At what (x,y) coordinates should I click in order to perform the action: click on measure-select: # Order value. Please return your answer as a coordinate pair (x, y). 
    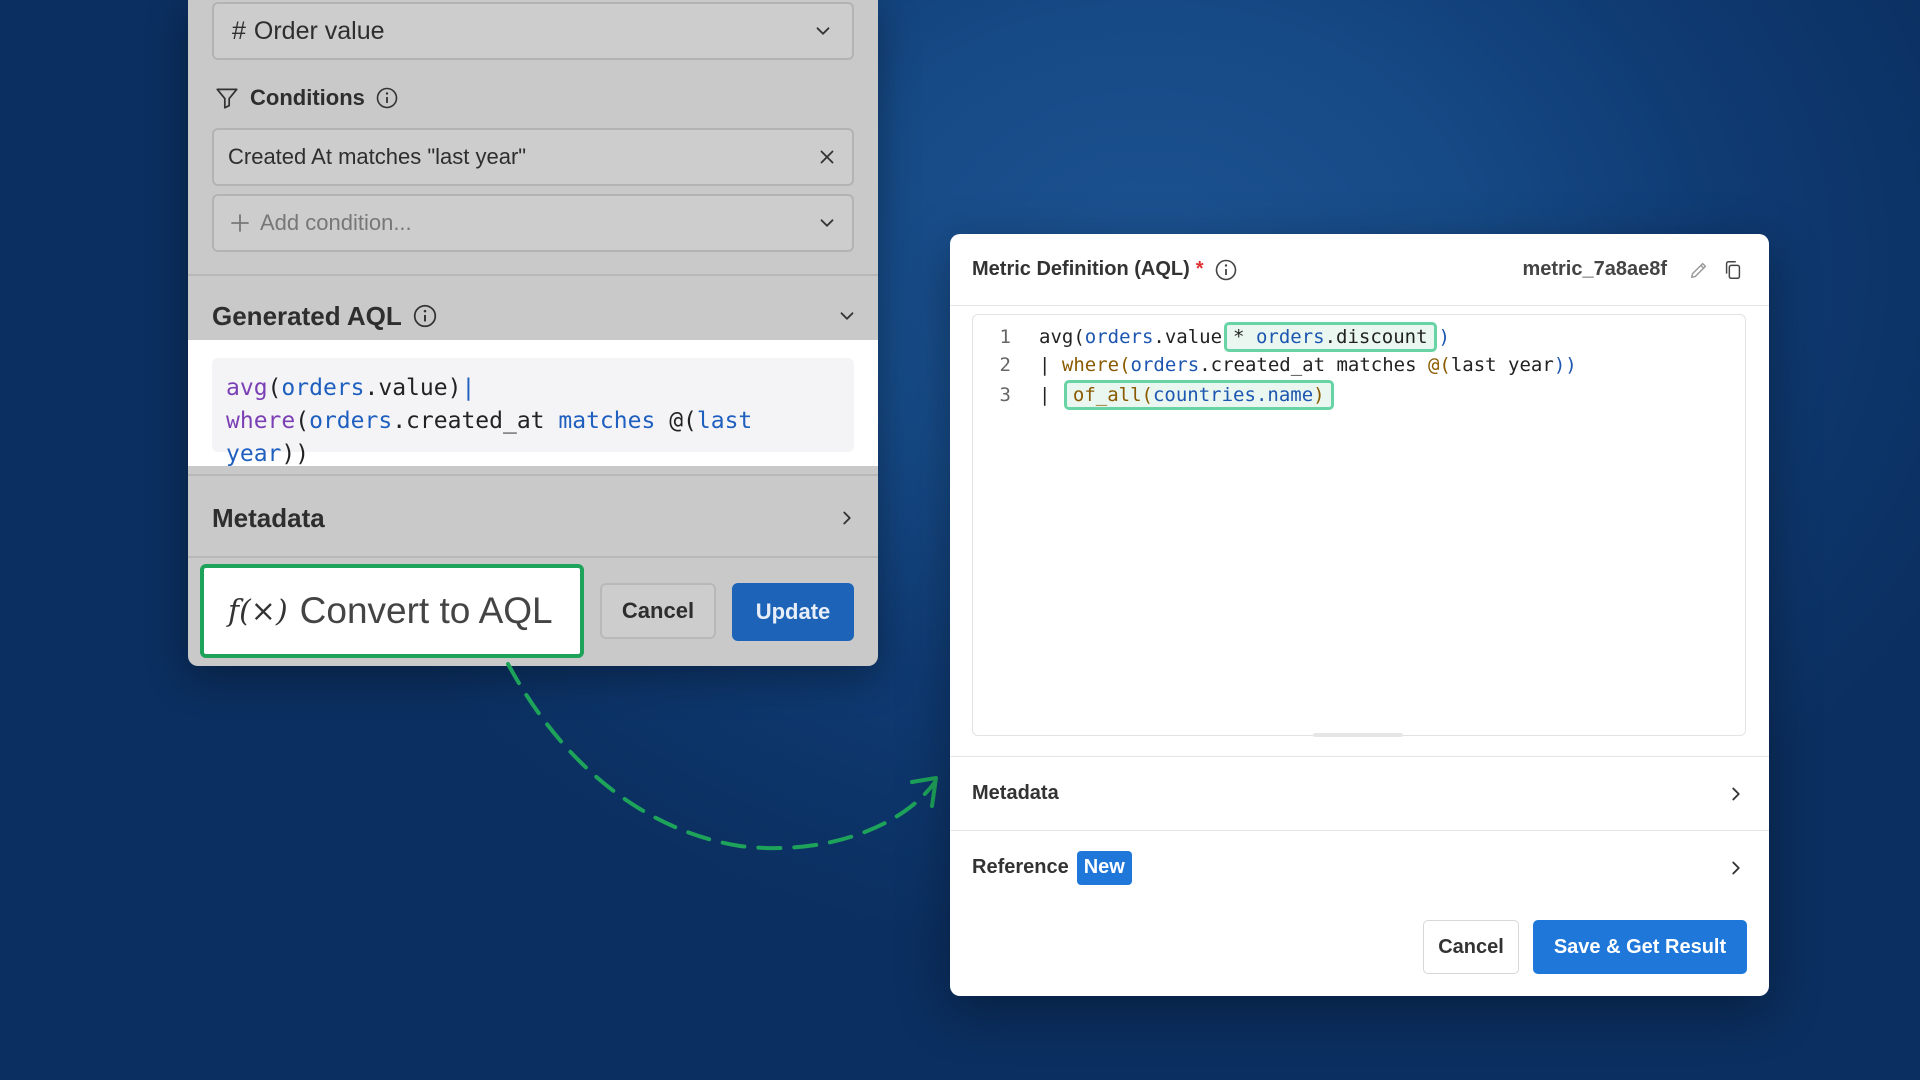
    Looking at the image, I should click on (533, 31).